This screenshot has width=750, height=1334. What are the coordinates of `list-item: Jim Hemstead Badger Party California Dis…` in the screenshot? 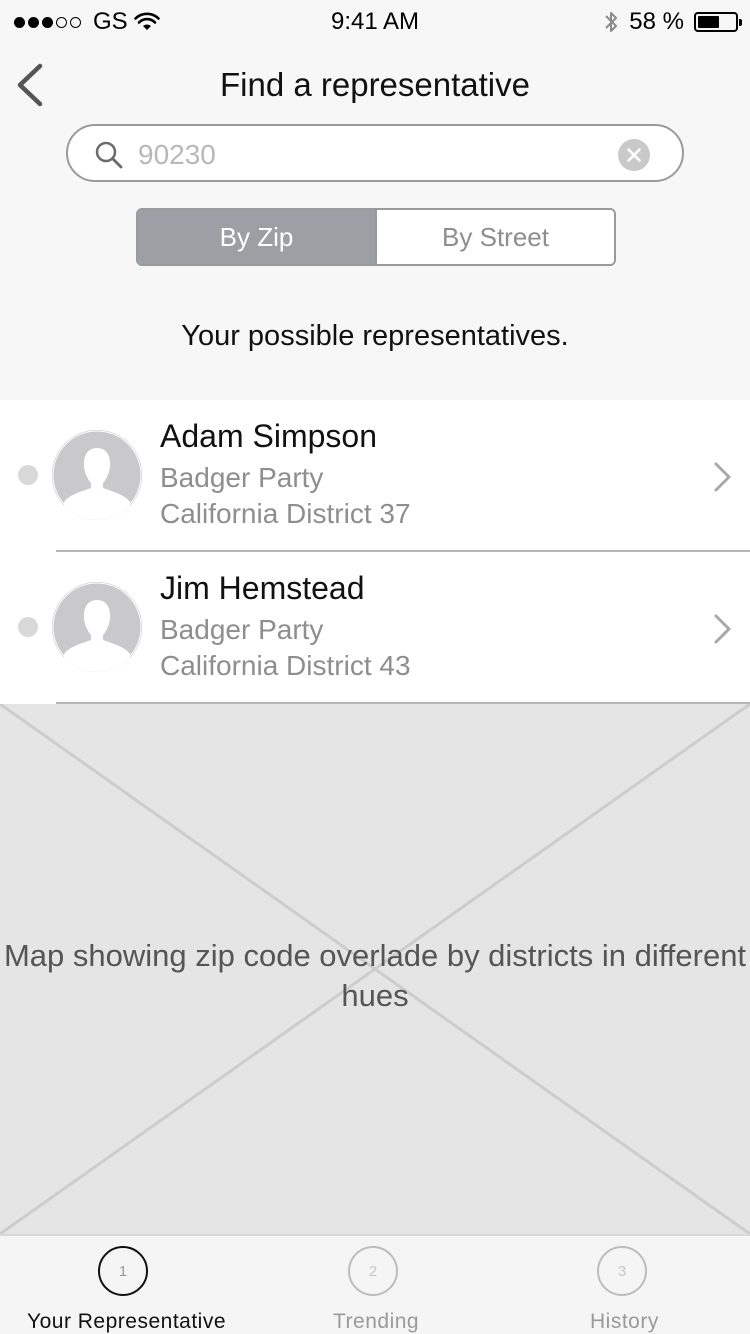 It's located at (375, 628).